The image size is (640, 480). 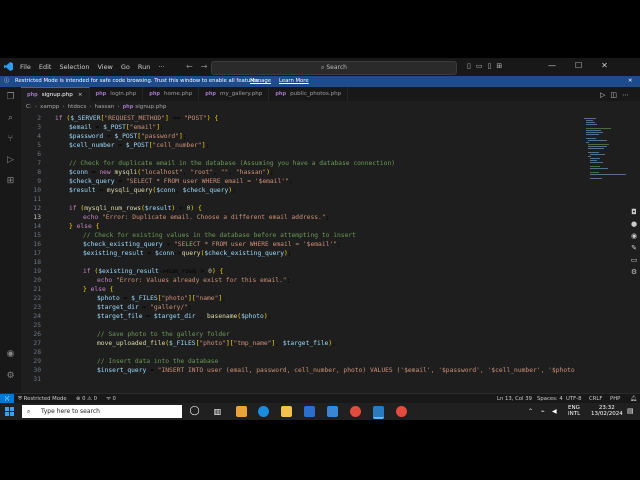 What do you see at coordinates (10, 160) in the screenshot?
I see `run-debug-icon: ▷` at bounding box center [10, 160].